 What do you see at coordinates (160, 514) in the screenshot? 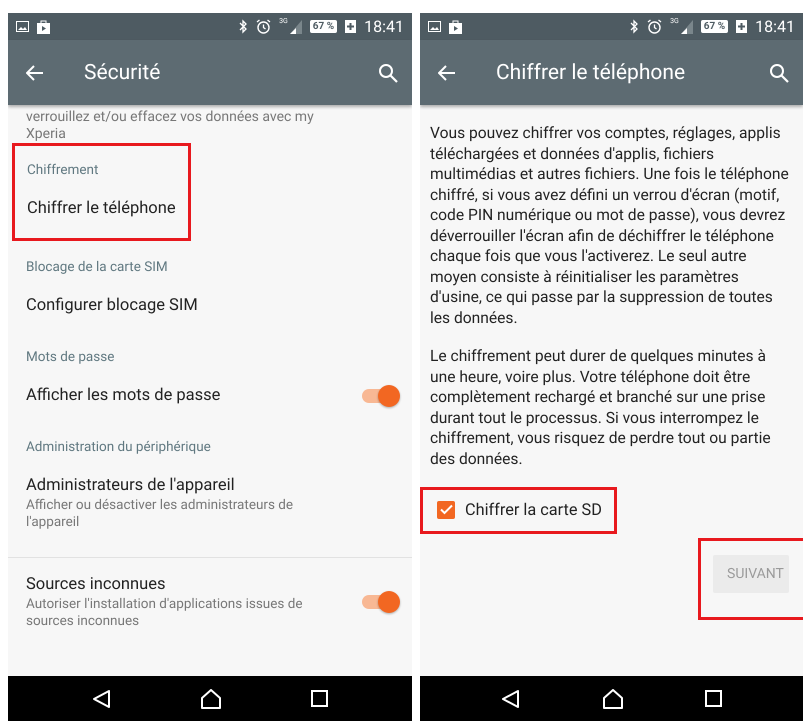
I see `setting-summary: Afficher ou désactiver les administrateurs de l'appareil` at bounding box center [160, 514].